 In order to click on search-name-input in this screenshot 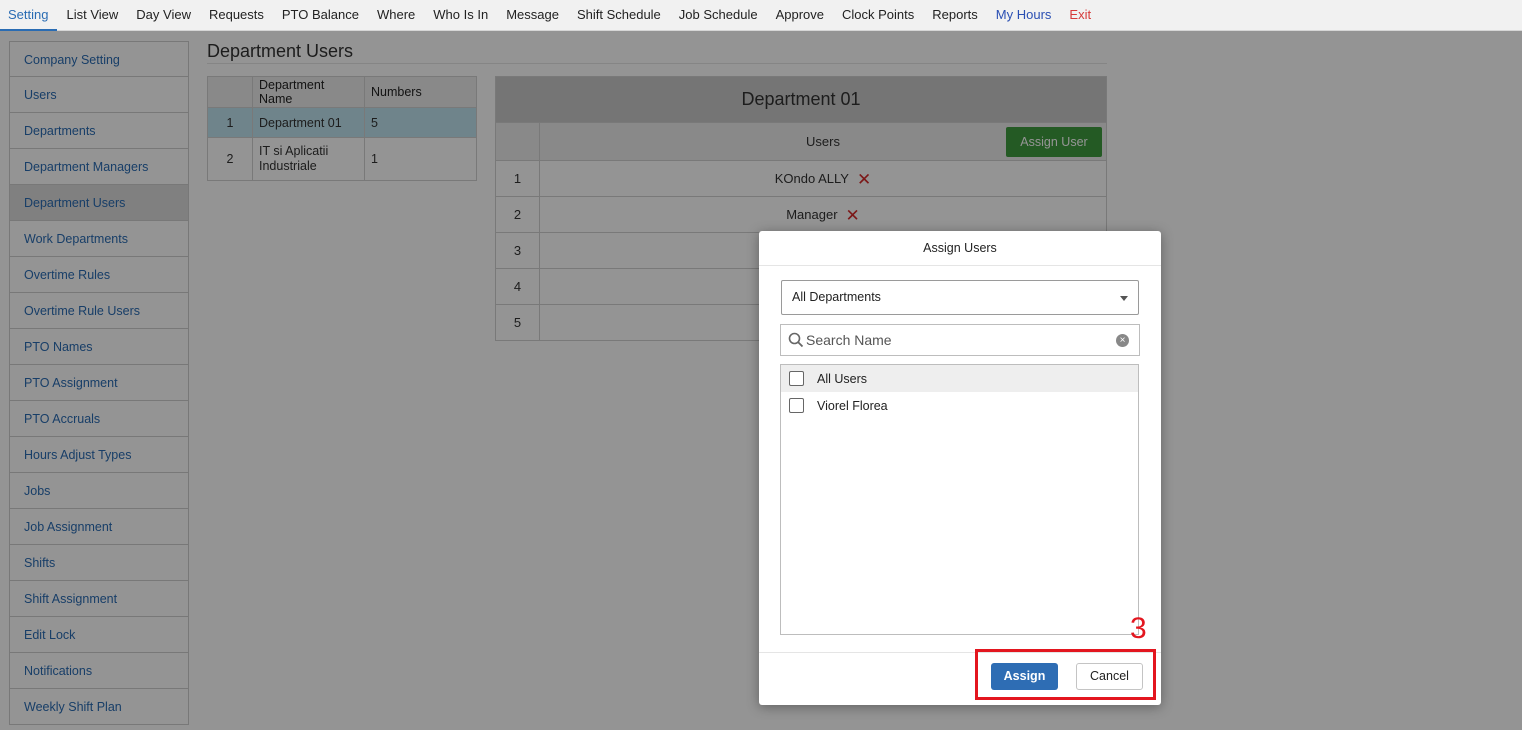, I will do `click(956, 340)`.